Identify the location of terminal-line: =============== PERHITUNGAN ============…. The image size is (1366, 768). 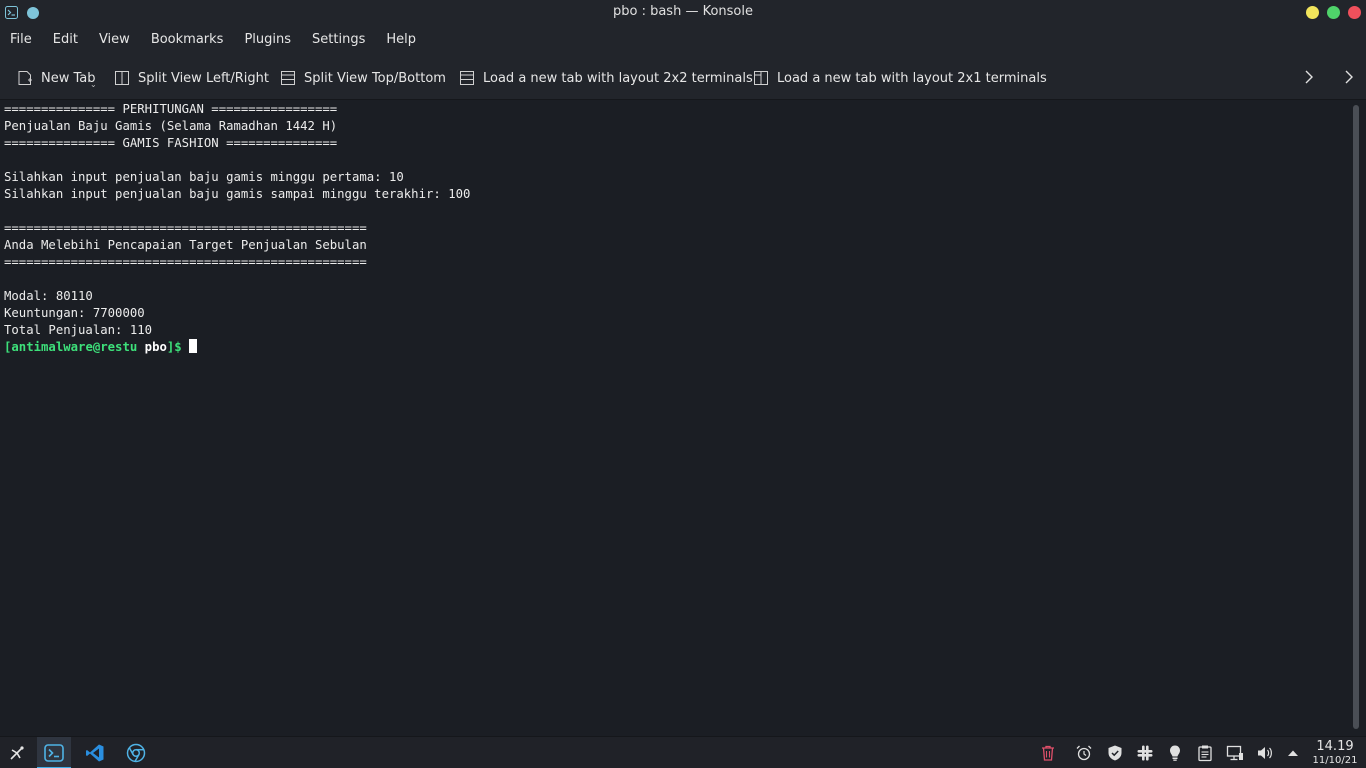
(171, 109).